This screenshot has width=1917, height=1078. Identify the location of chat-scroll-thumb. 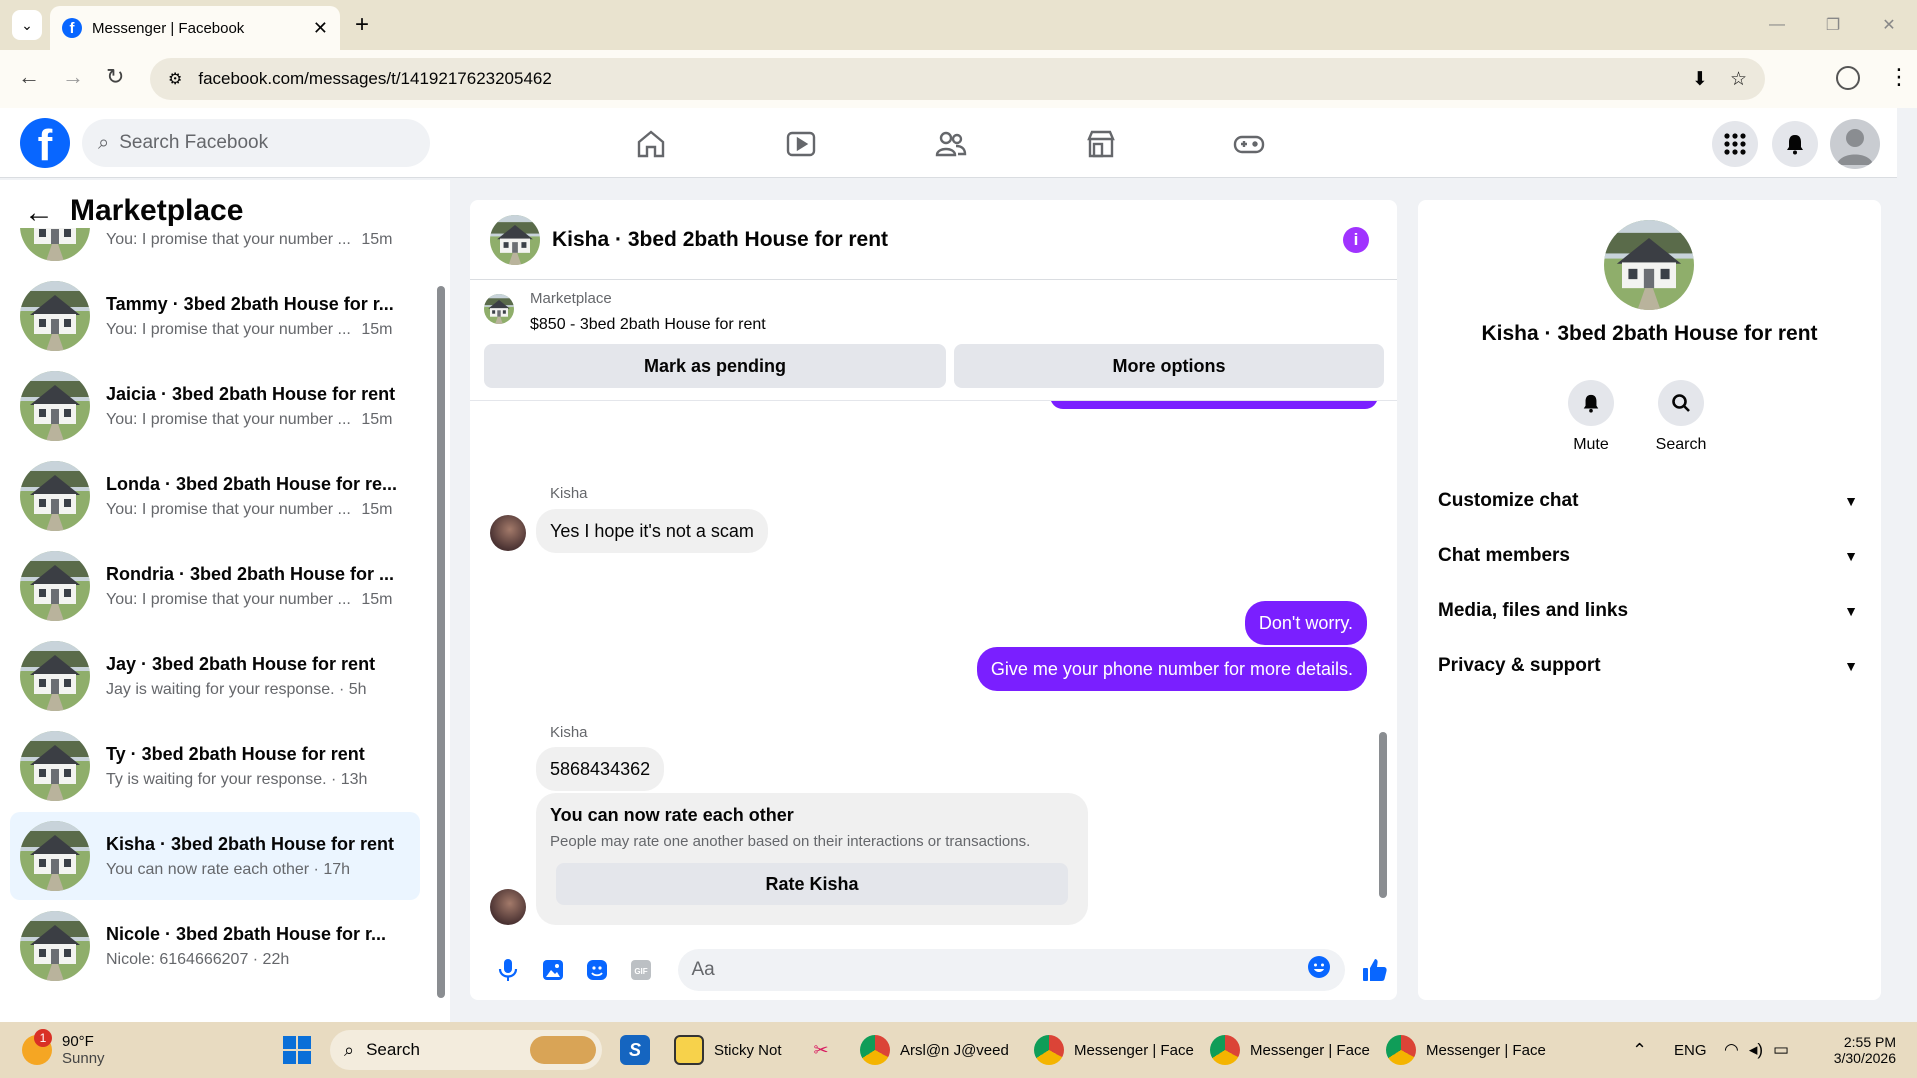
(1383, 815).